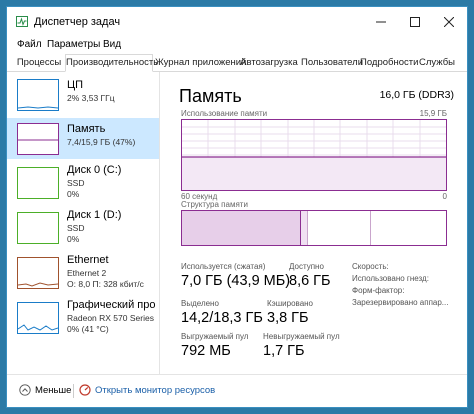 The image size is (474, 414). I want to click on in-use-value: 7,0 ГБ (43,9 МБ), so click(236, 281).